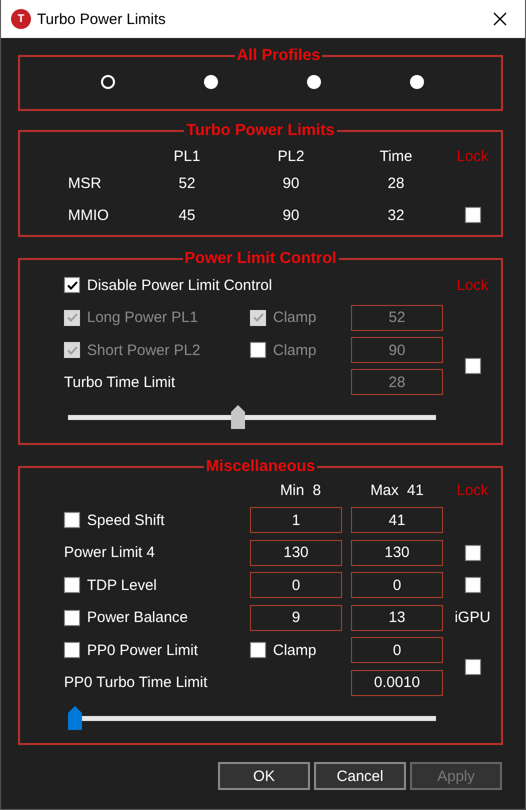 This screenshot has width=526, height=810. Describe the element at coordinates (120, 382) in the screenshot. I see `field-label: Turbo Time Limit` at that location.